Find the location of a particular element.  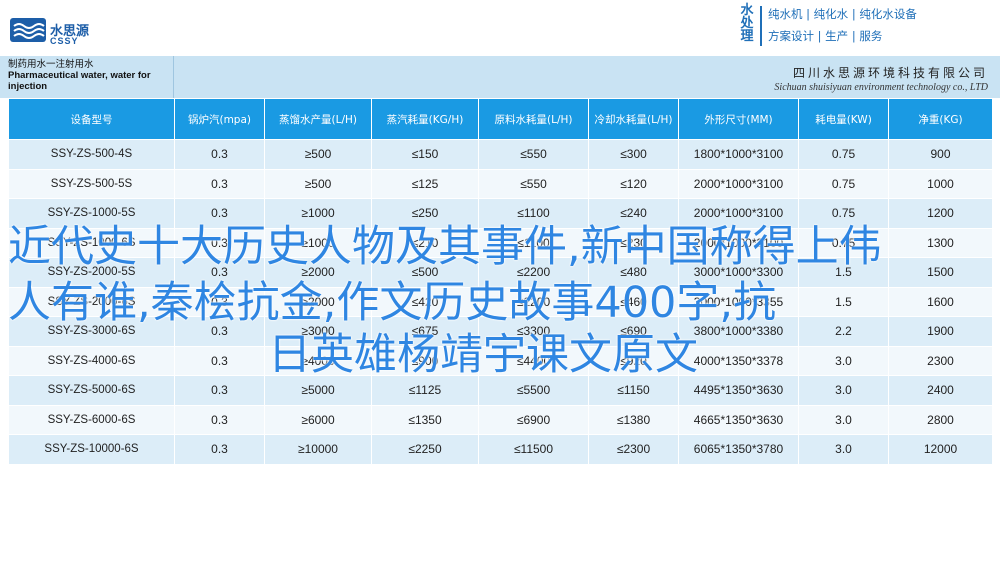

cell-feed-water: ≤11500 is located at coordinates (533, 449).